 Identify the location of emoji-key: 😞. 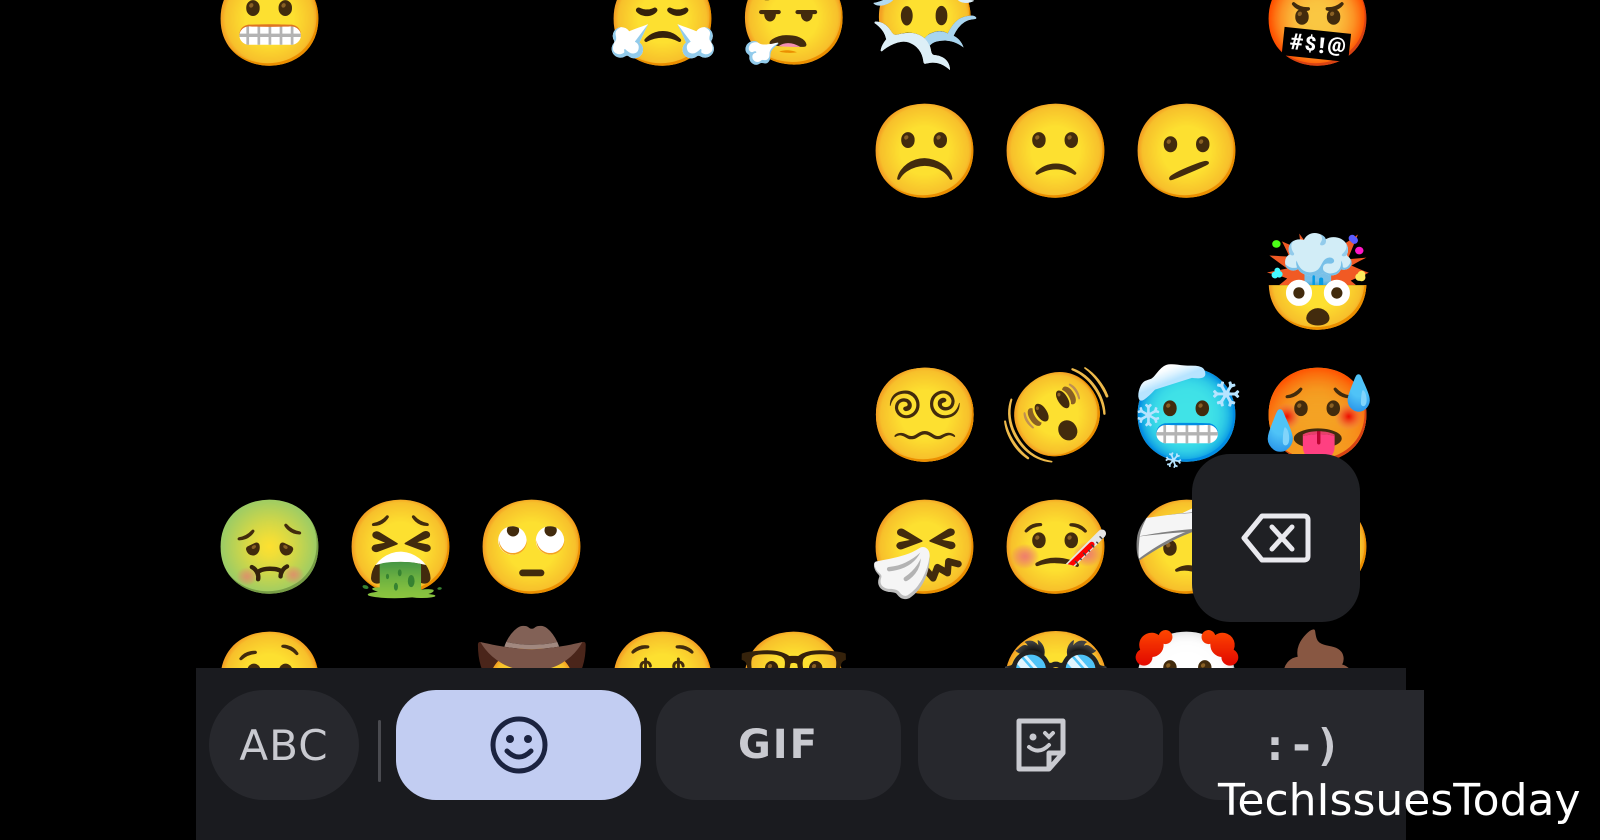
(270, 152).